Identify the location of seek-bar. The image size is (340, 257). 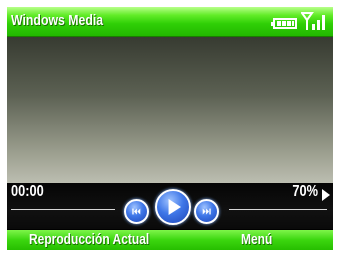
(63, 209).